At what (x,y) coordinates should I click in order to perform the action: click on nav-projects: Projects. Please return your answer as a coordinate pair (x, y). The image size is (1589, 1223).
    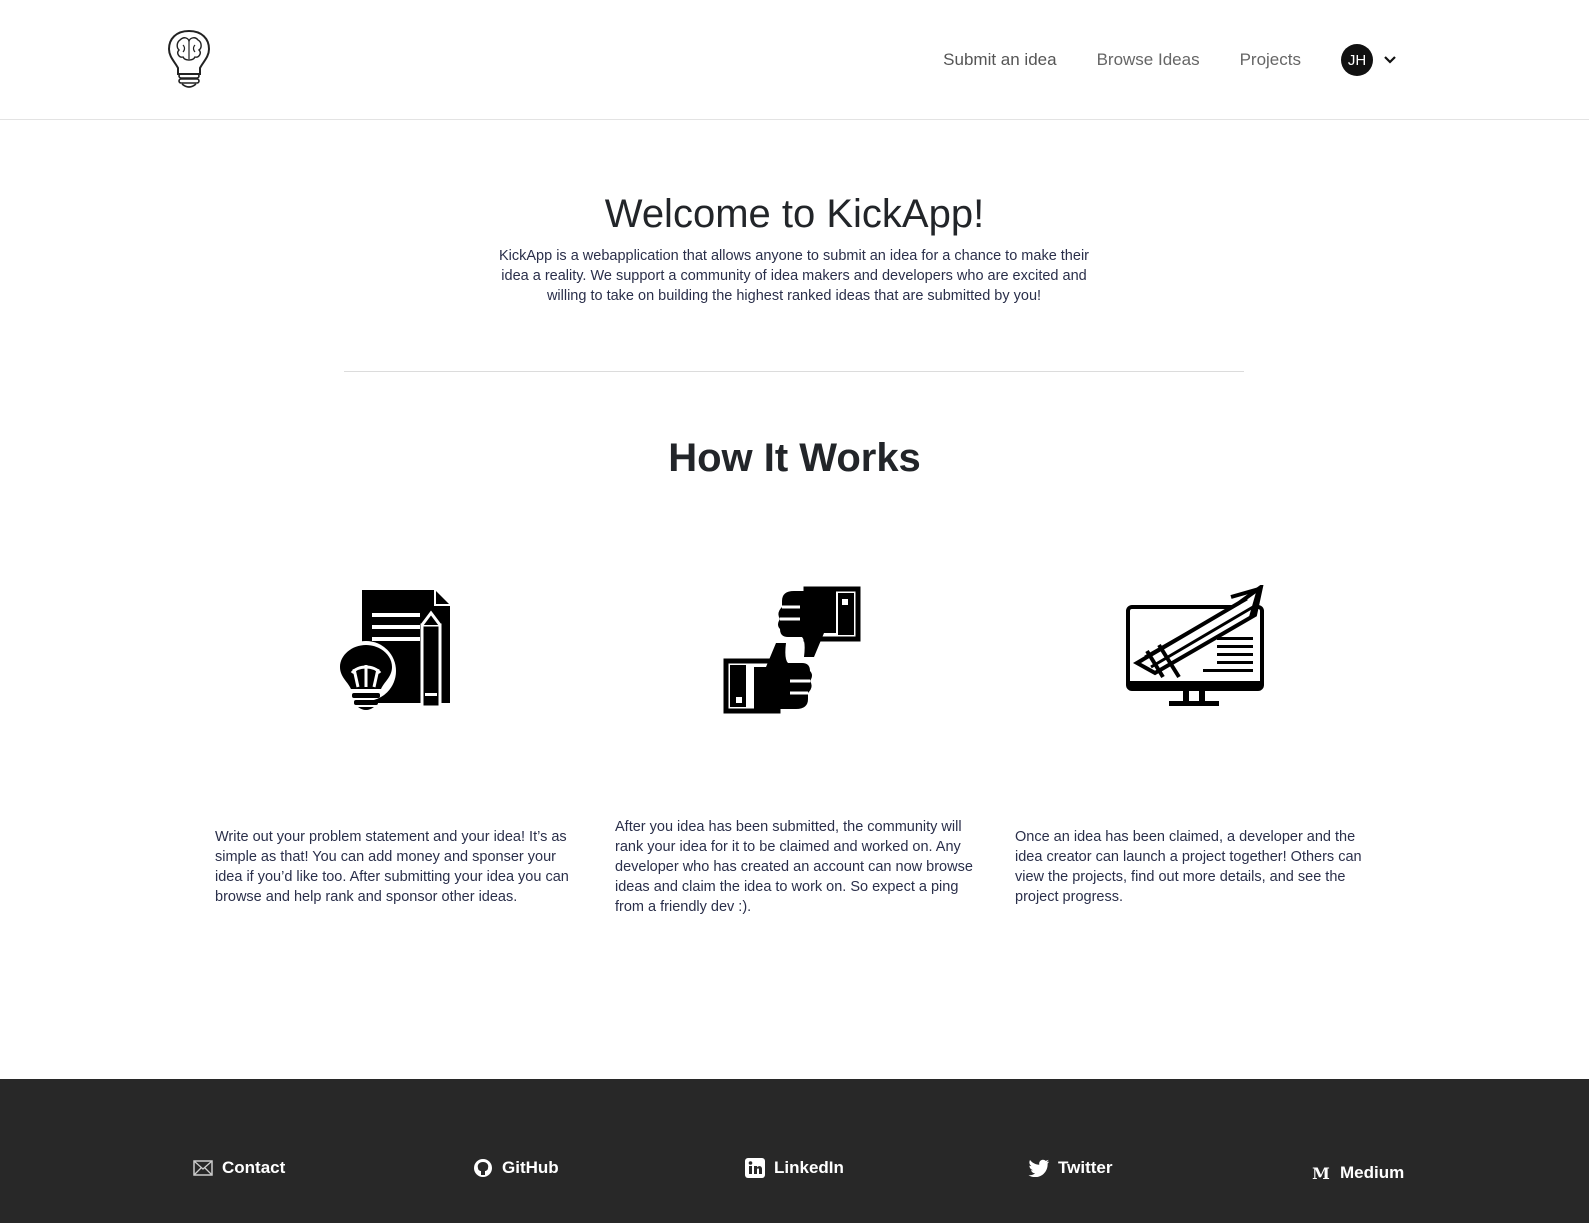
    Looking at the image, I should click on (1270, 60).